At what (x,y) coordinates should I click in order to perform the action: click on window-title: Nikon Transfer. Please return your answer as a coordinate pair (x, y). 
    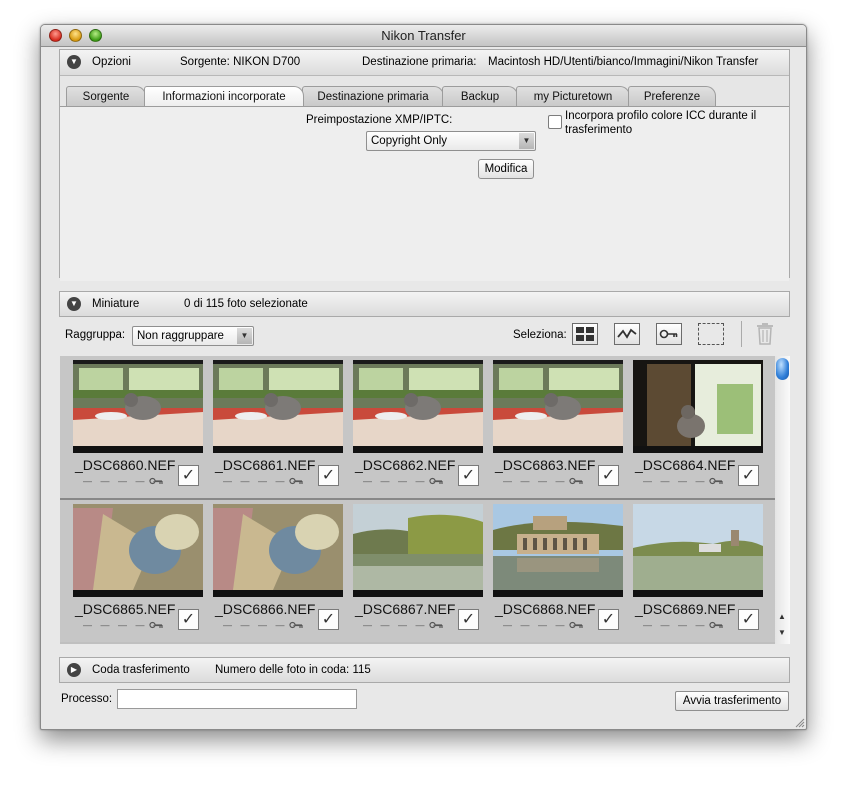
    Looking at the image, I should click on (423, 35).